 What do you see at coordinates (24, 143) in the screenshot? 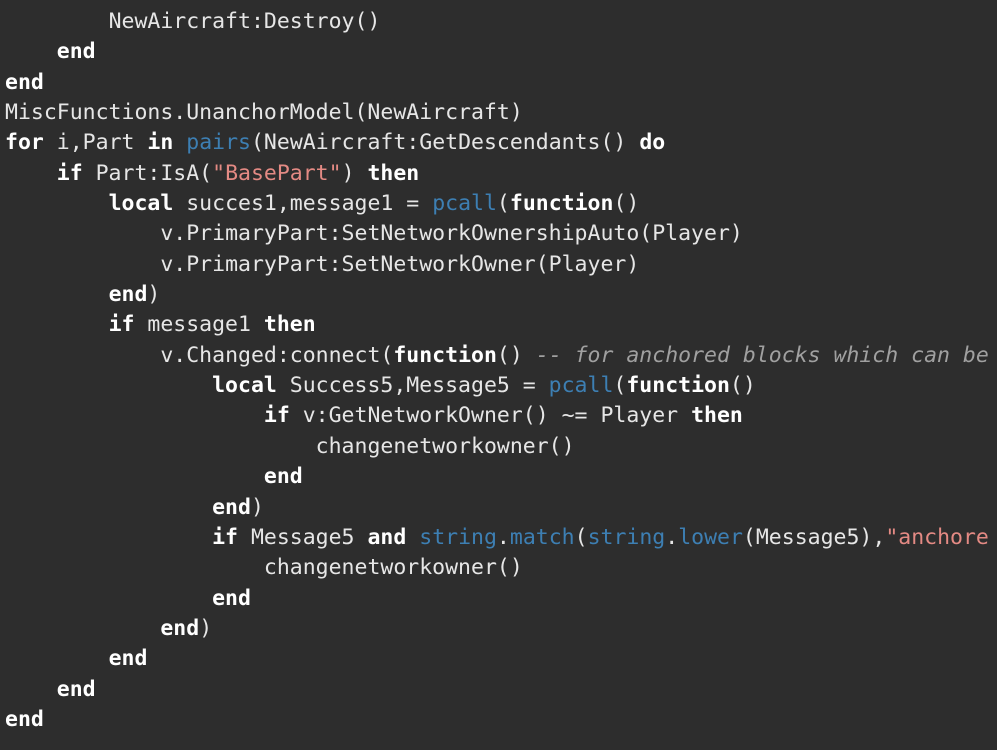
I see `token-keyword: for` at bounding box center [24, 143].